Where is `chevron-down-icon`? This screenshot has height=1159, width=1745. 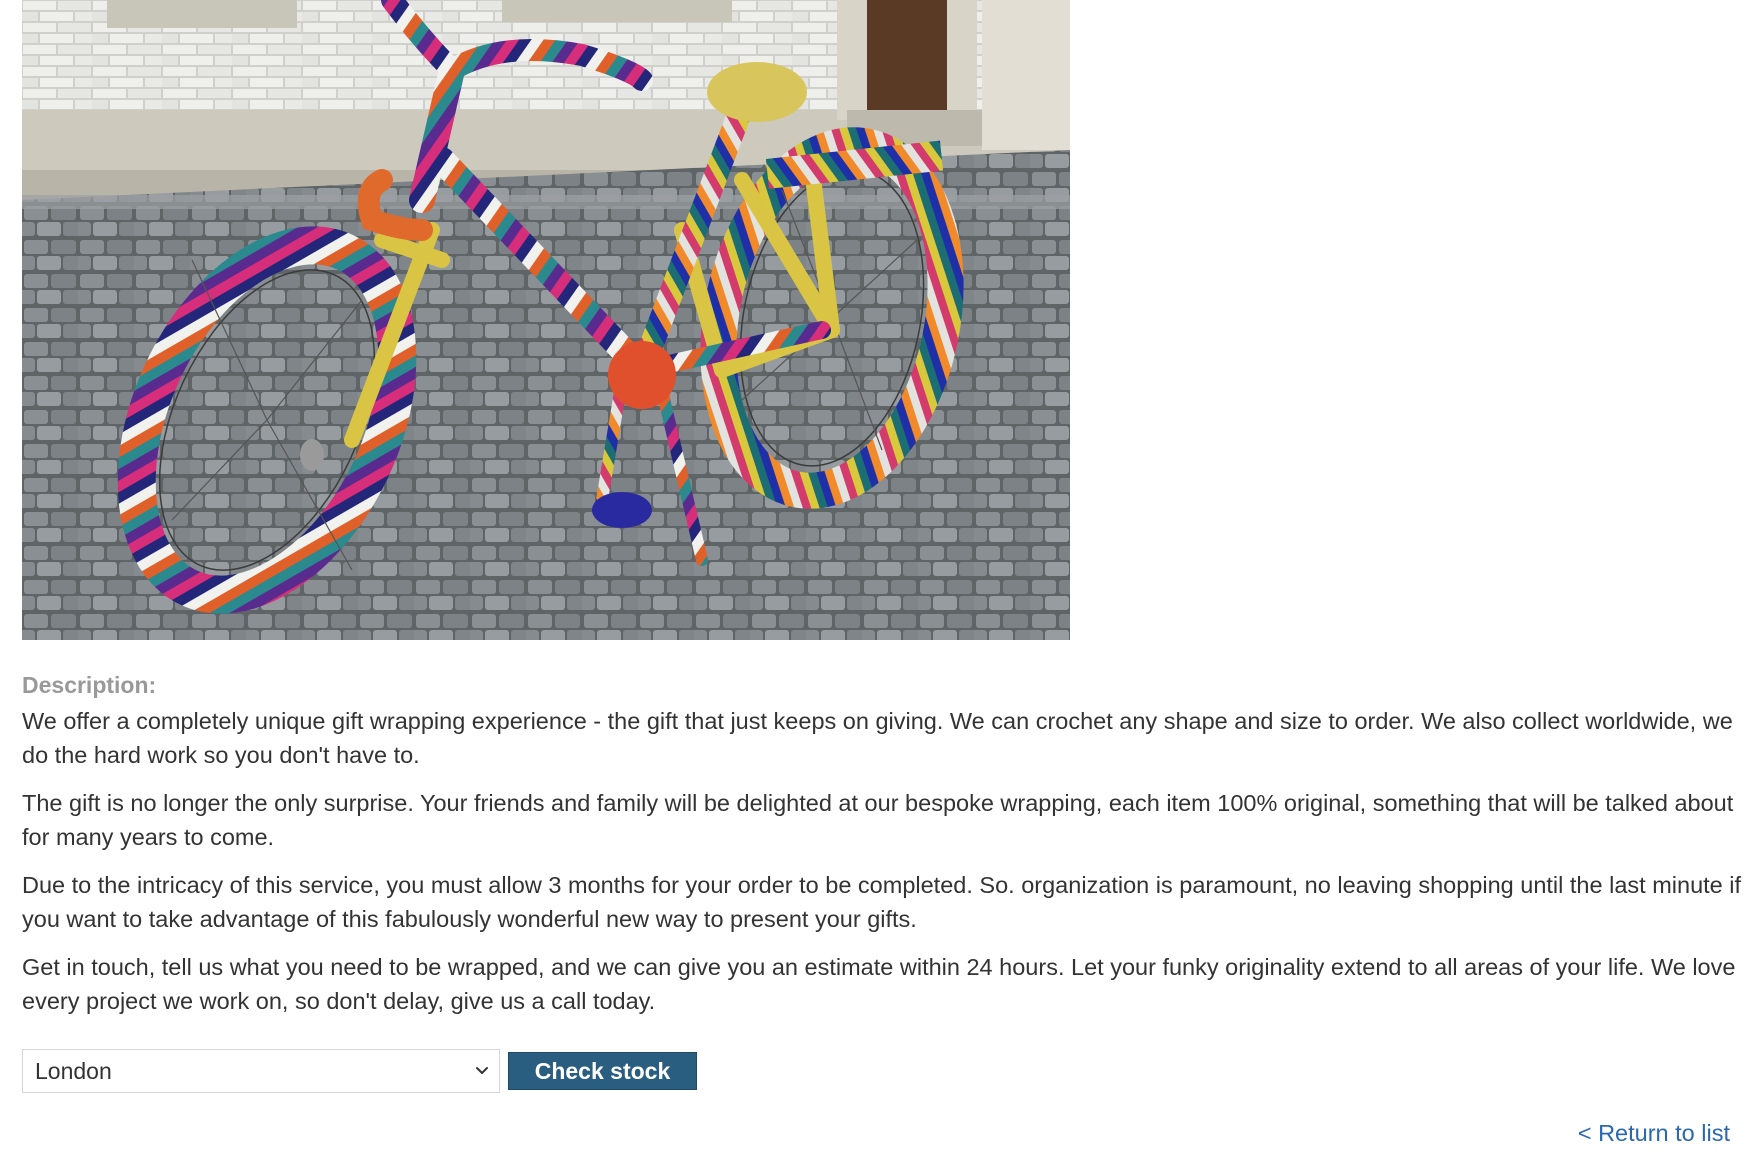
chevron-down-icon is located at coordinates (482, 1070).